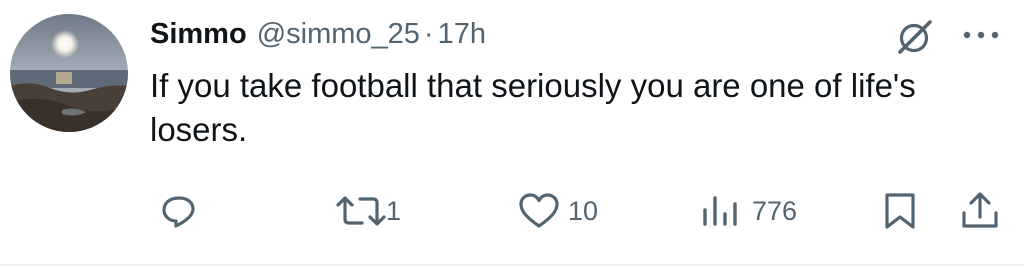 The width and height of the screenshot is (1024, 269). Describe the element at coordinates (338, 34) in the screenshot. I see `author-handle: @simmo_25` at that location.